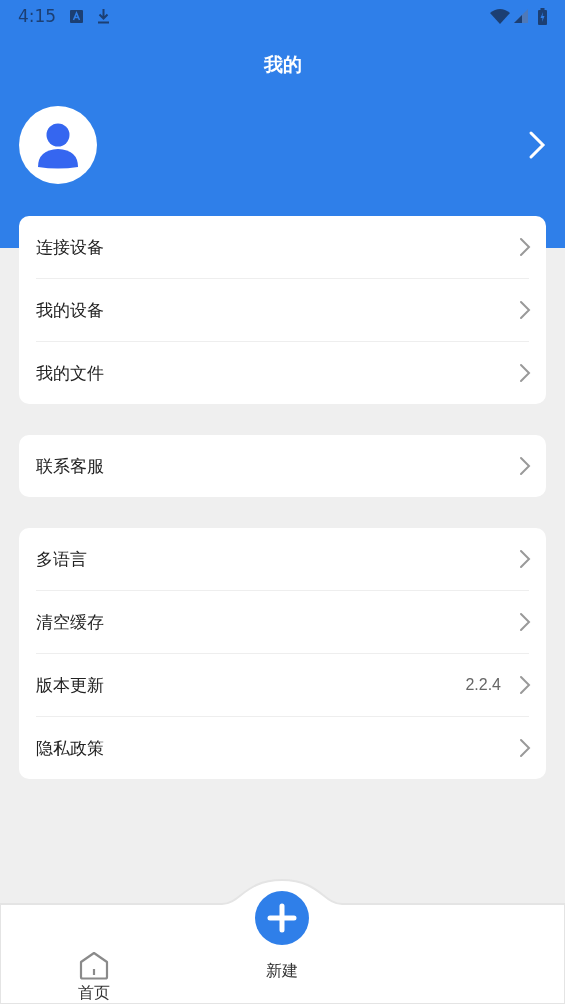 The height and width of the screenshot is (1004, 565). I want to click on menu-item: 我的设备, so click(282, 309).